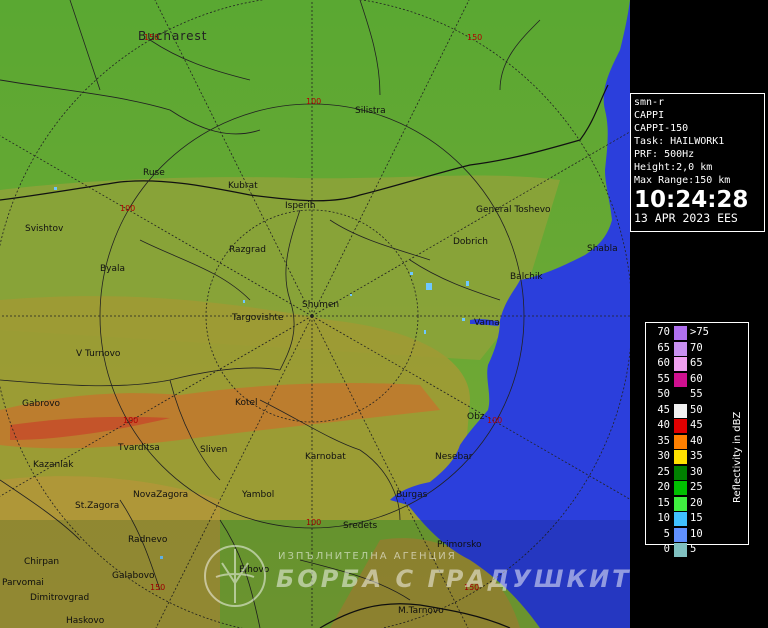 The image size is (768, 628). Describe the element at coordinates (454, 457) in the screenshot. I see `city-label: Nesebar` at that location.